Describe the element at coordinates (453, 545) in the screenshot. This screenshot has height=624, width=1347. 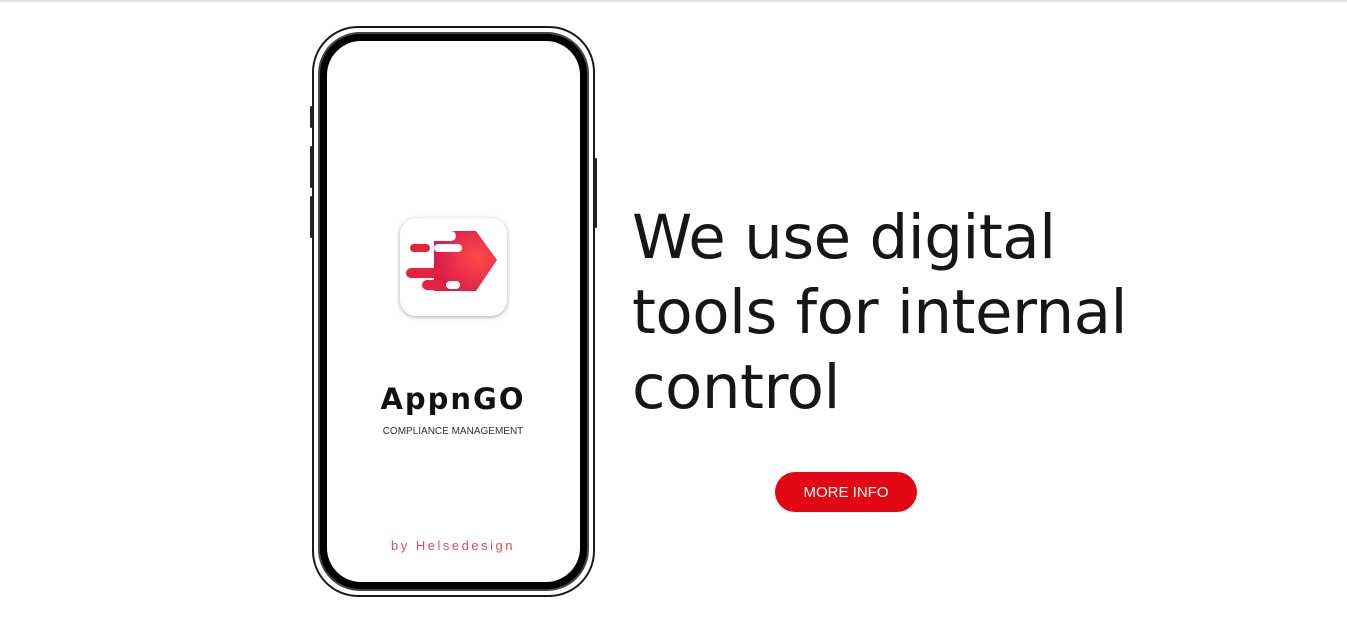
I see `app-by-line: by Helsedesign` at that location.